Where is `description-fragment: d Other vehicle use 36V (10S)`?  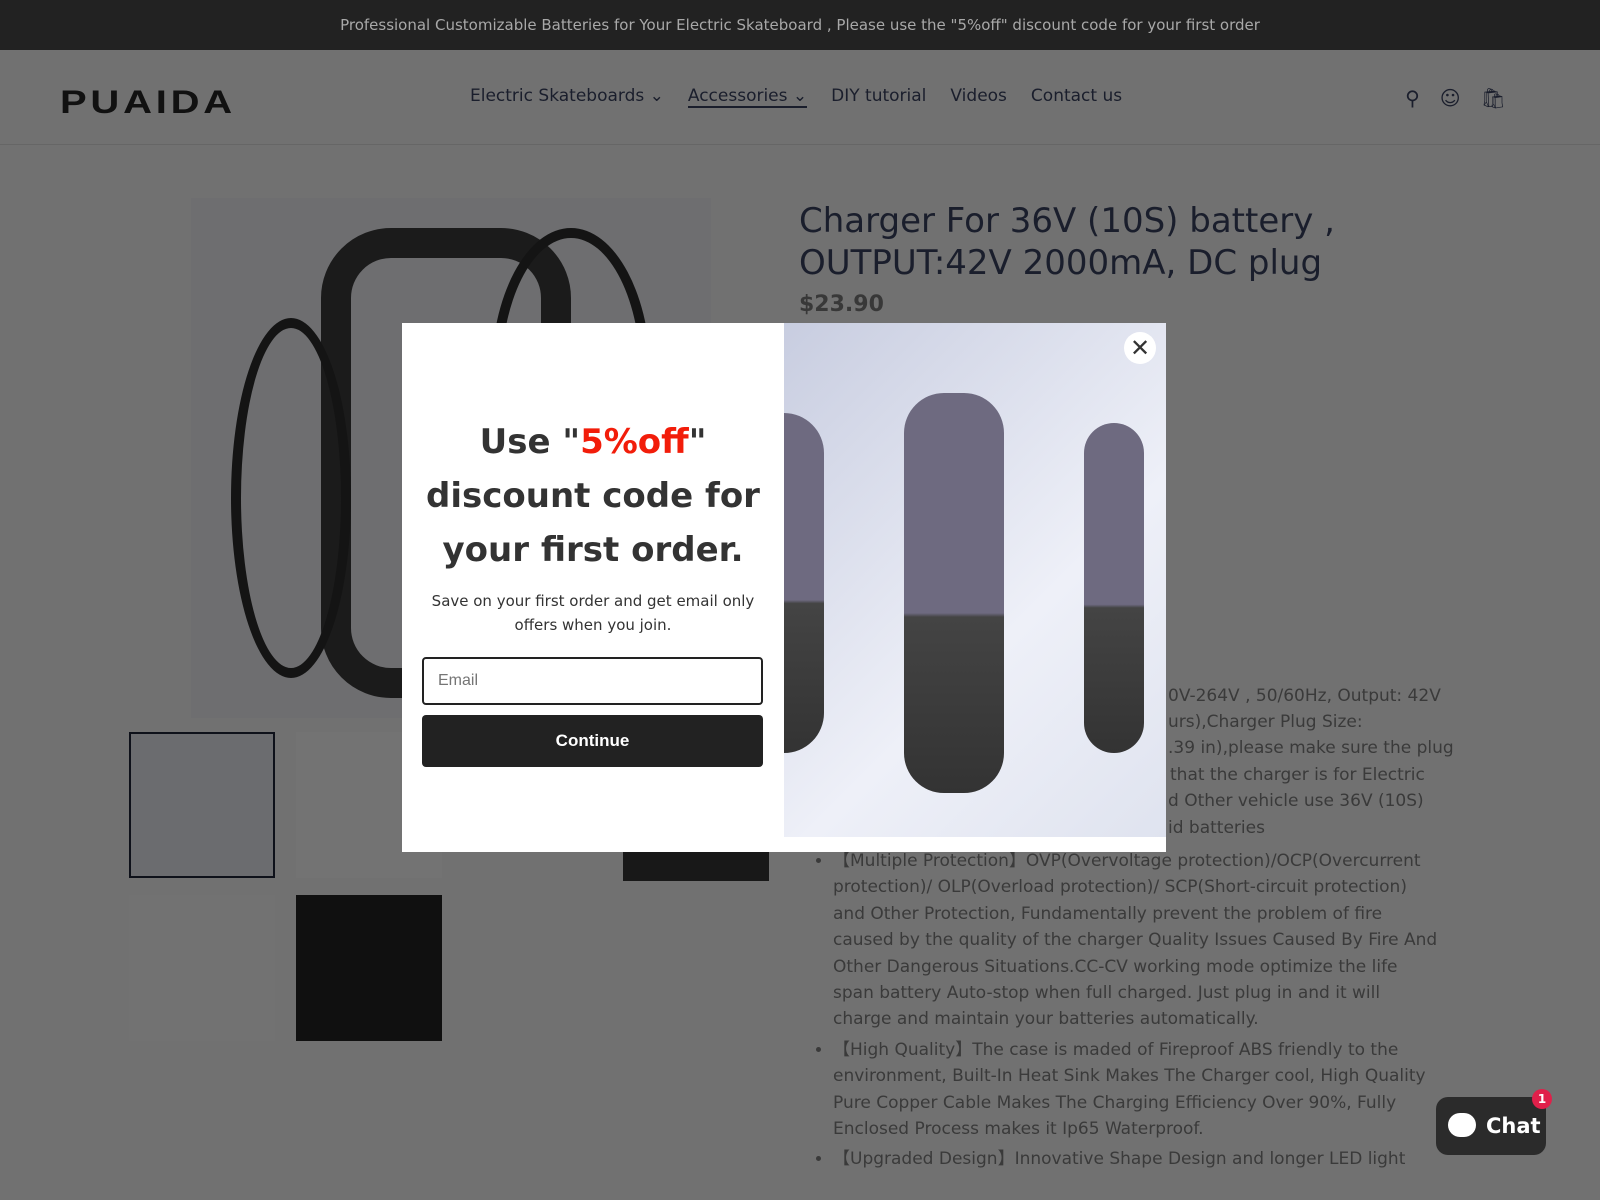 description-fragment: d Other vehicle use 36V (10S) is located at coordinates (1296, 801).